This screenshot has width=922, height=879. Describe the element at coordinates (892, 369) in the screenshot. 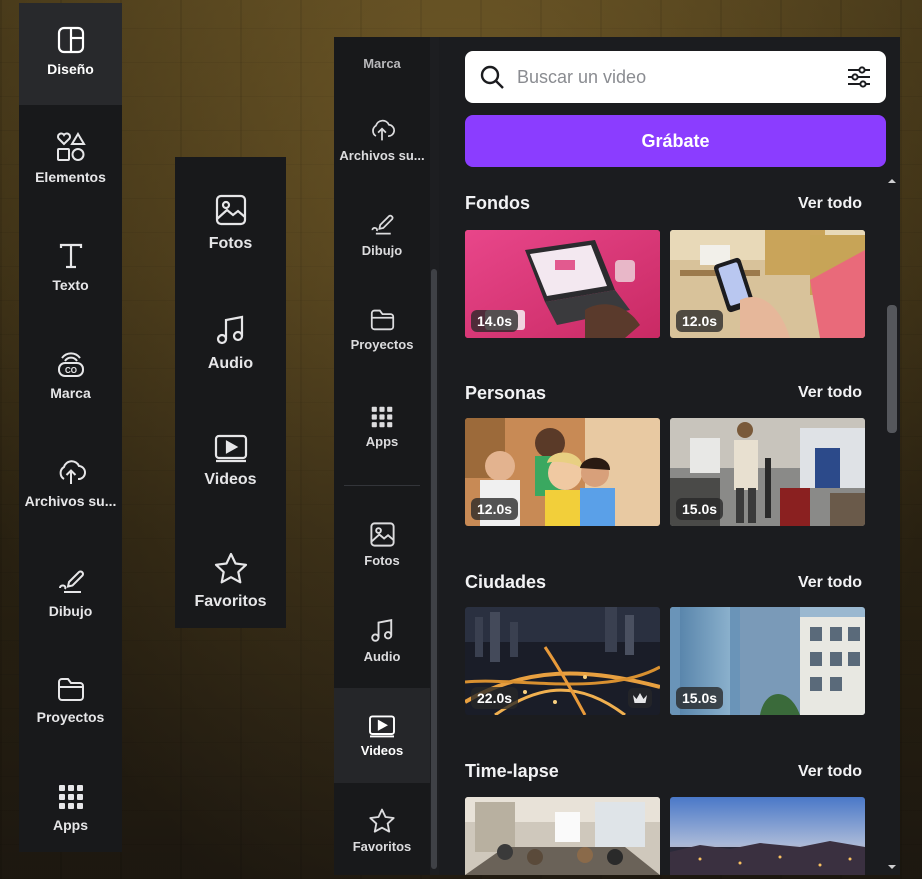

I see `content-scrollbar-thumb` at that location.